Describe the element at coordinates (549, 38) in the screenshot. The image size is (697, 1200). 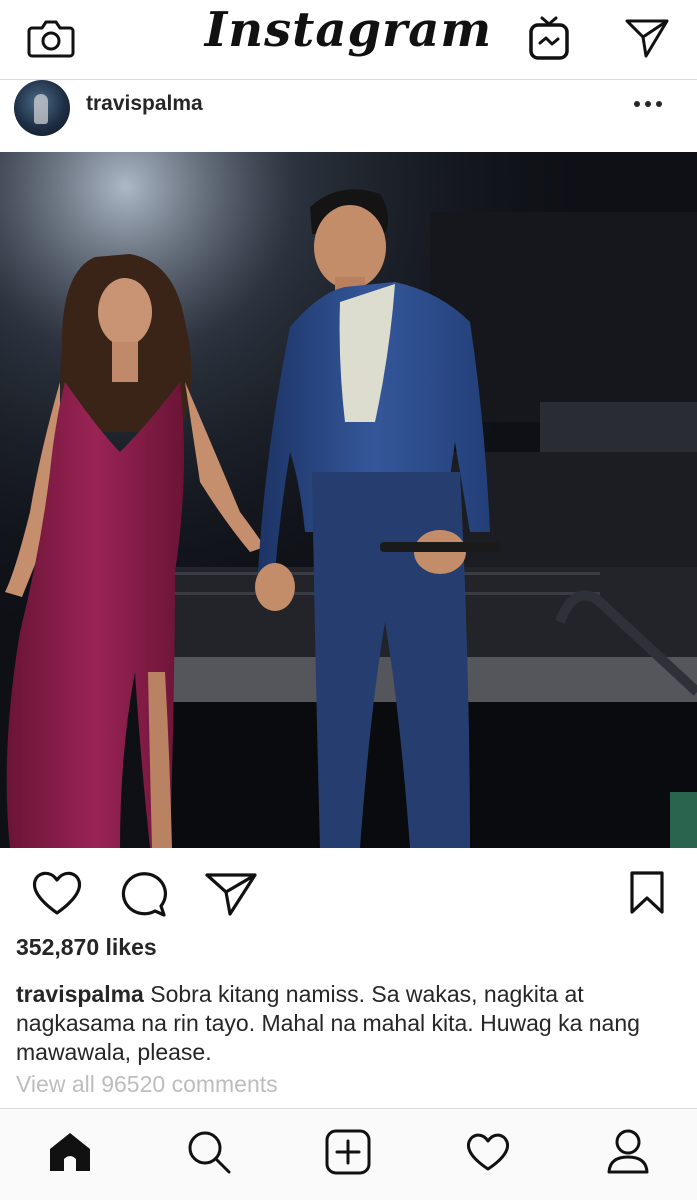
I see `igtv-icon` at that location.